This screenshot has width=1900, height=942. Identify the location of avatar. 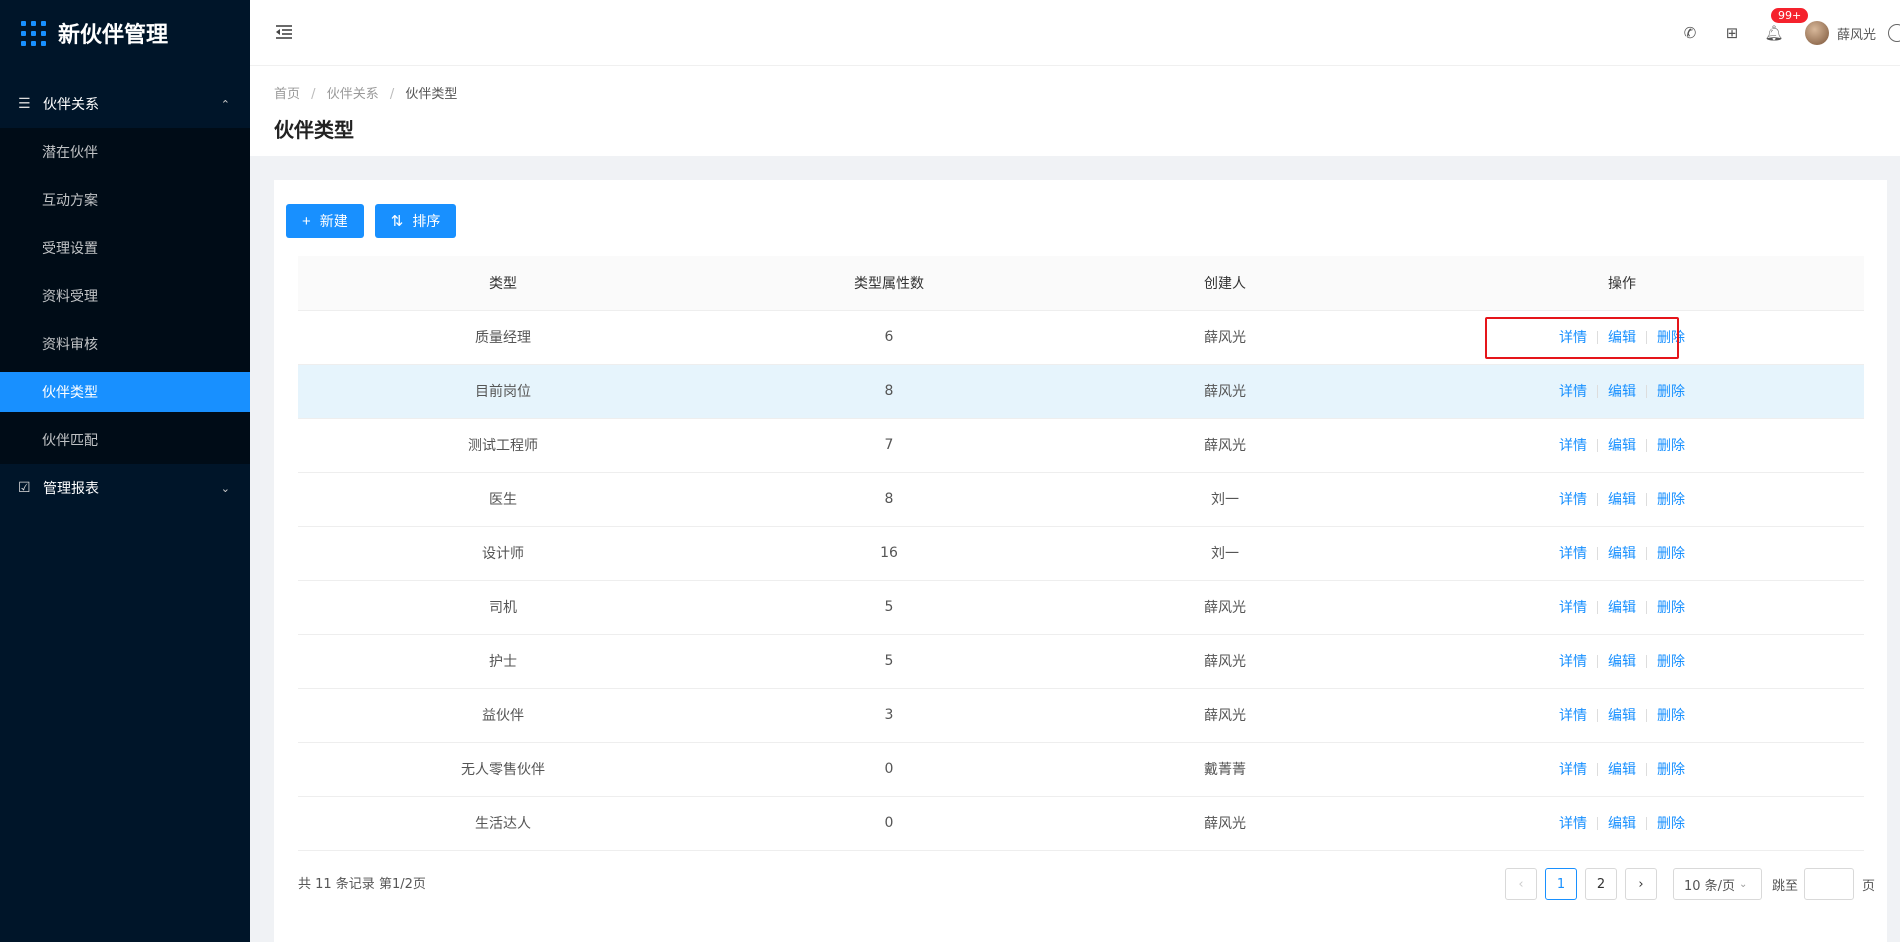
(1816, 33).